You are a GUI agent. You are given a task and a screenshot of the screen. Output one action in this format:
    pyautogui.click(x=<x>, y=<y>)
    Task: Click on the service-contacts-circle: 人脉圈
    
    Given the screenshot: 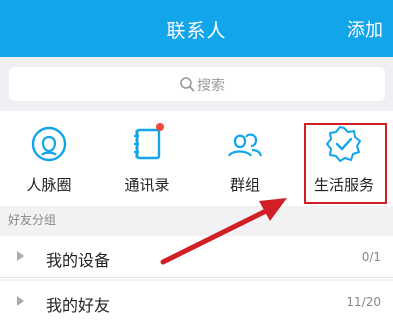 What is the action you would take?
    pyautogui.click(x=49, y=158)
    